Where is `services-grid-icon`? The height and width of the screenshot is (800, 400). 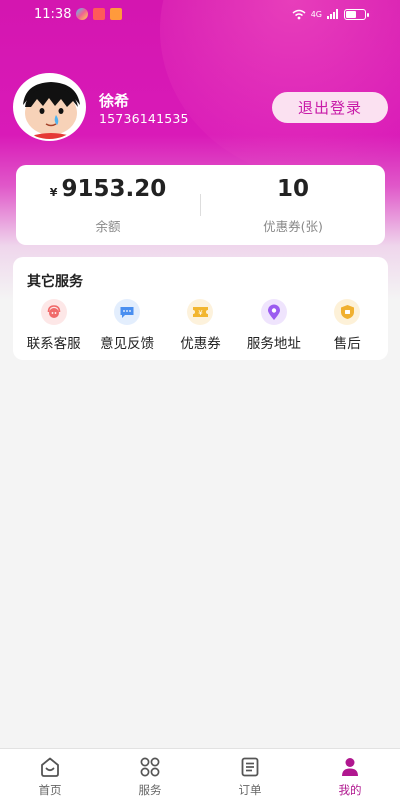 services-grid-icon is located at coordinates (150, 767).